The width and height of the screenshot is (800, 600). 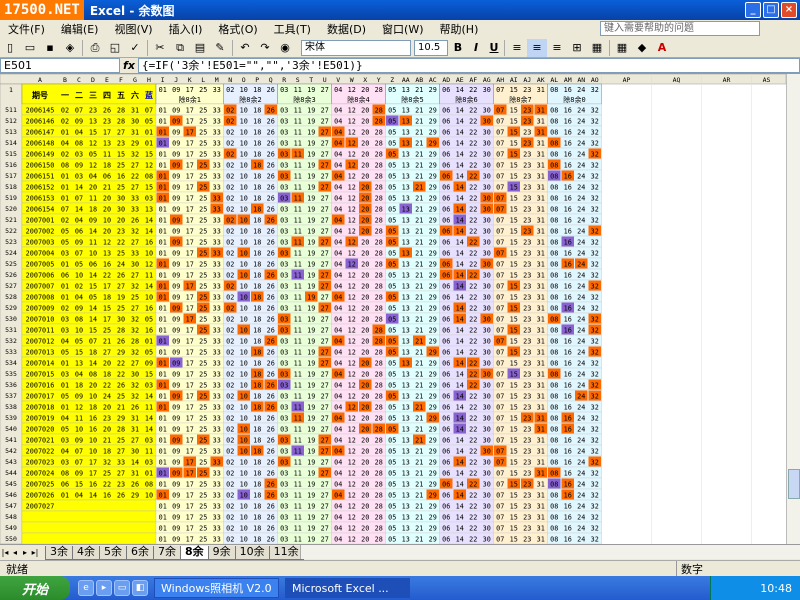 What do you see at coordinates (459, 29) in the screenshot?
I see `menu-item-8: 帮助(H)` at bounding box center [459, 29].